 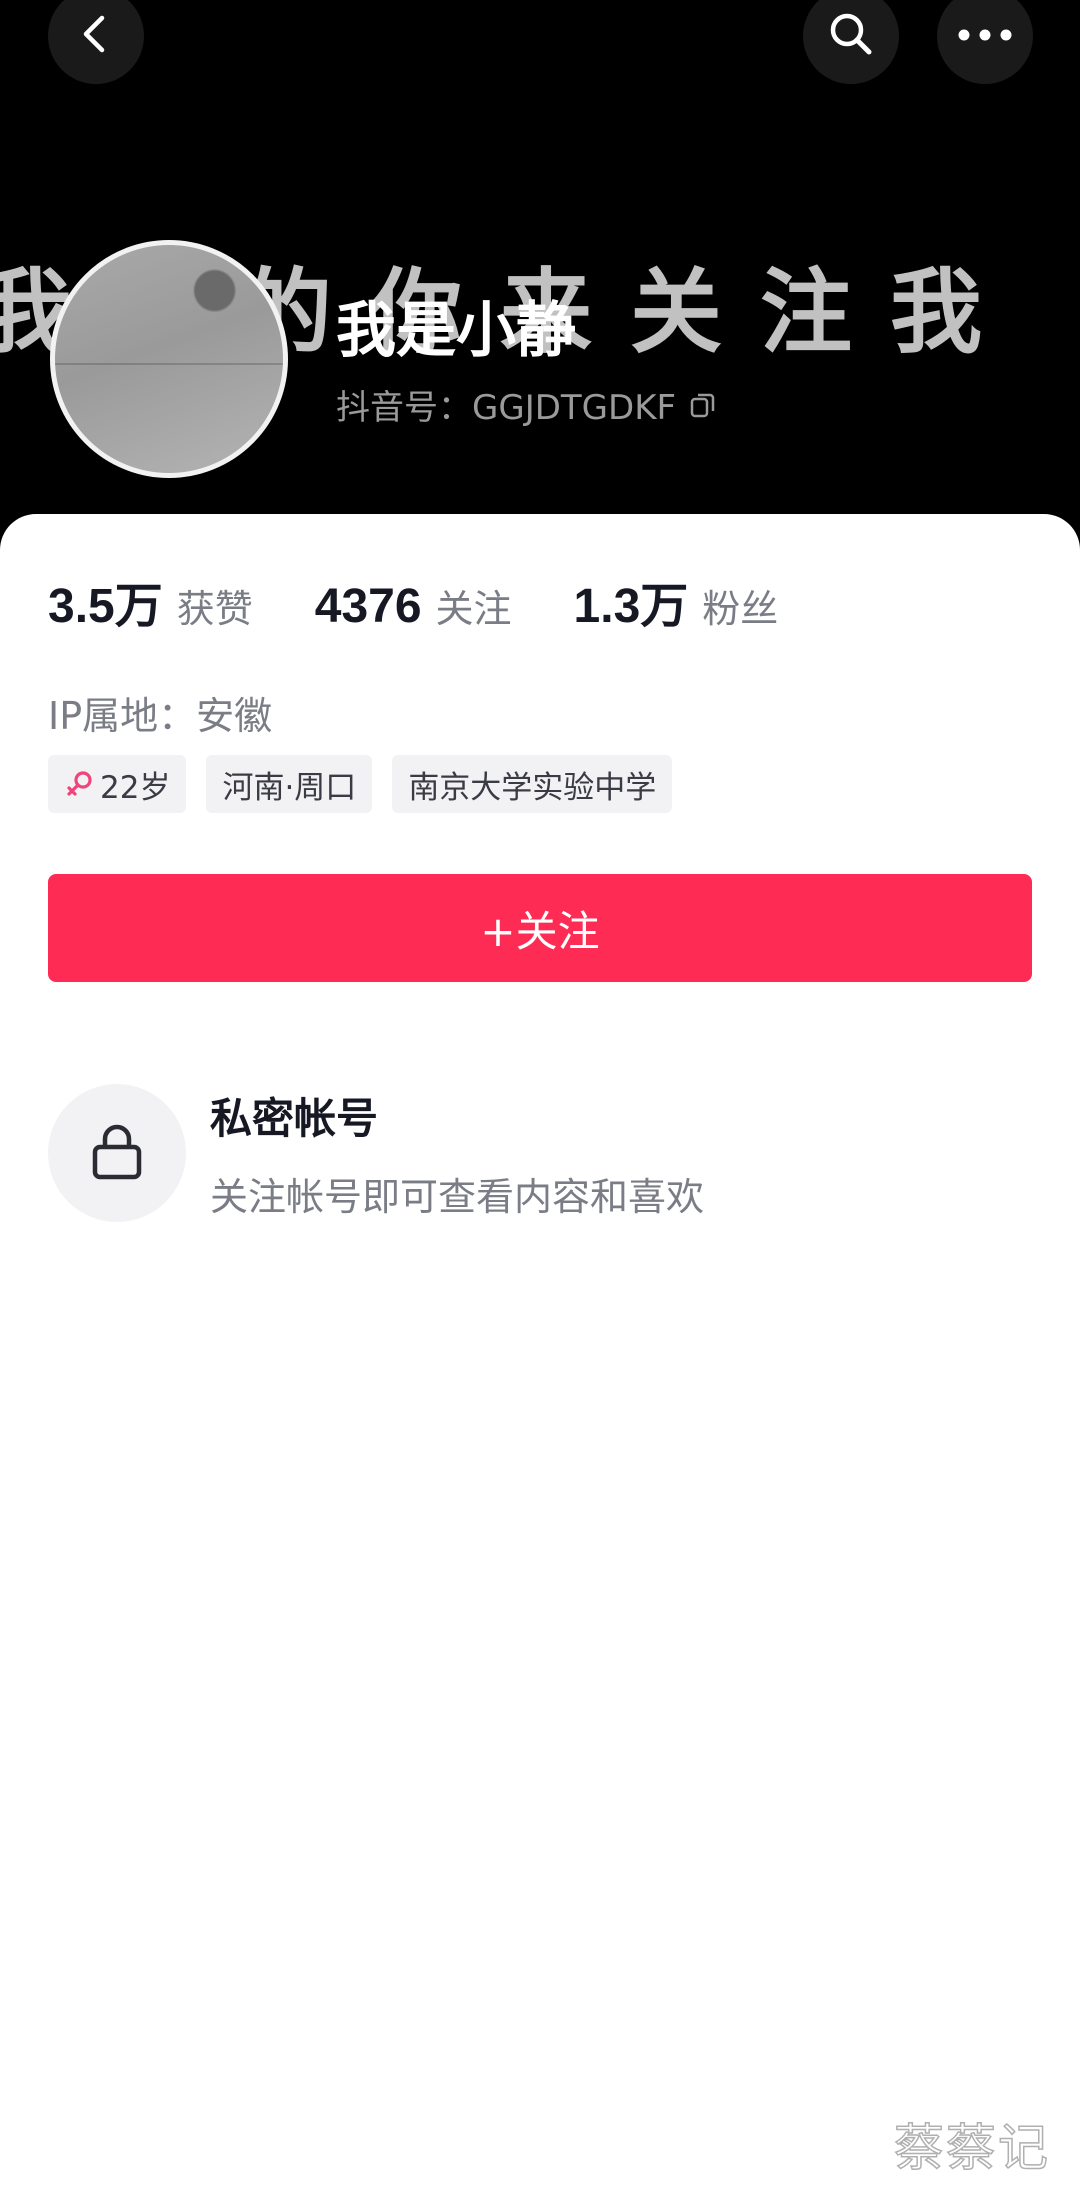 I want to click on douyin-id: 抖音号：GGJDTGDKF, so click(x=527, y=404).